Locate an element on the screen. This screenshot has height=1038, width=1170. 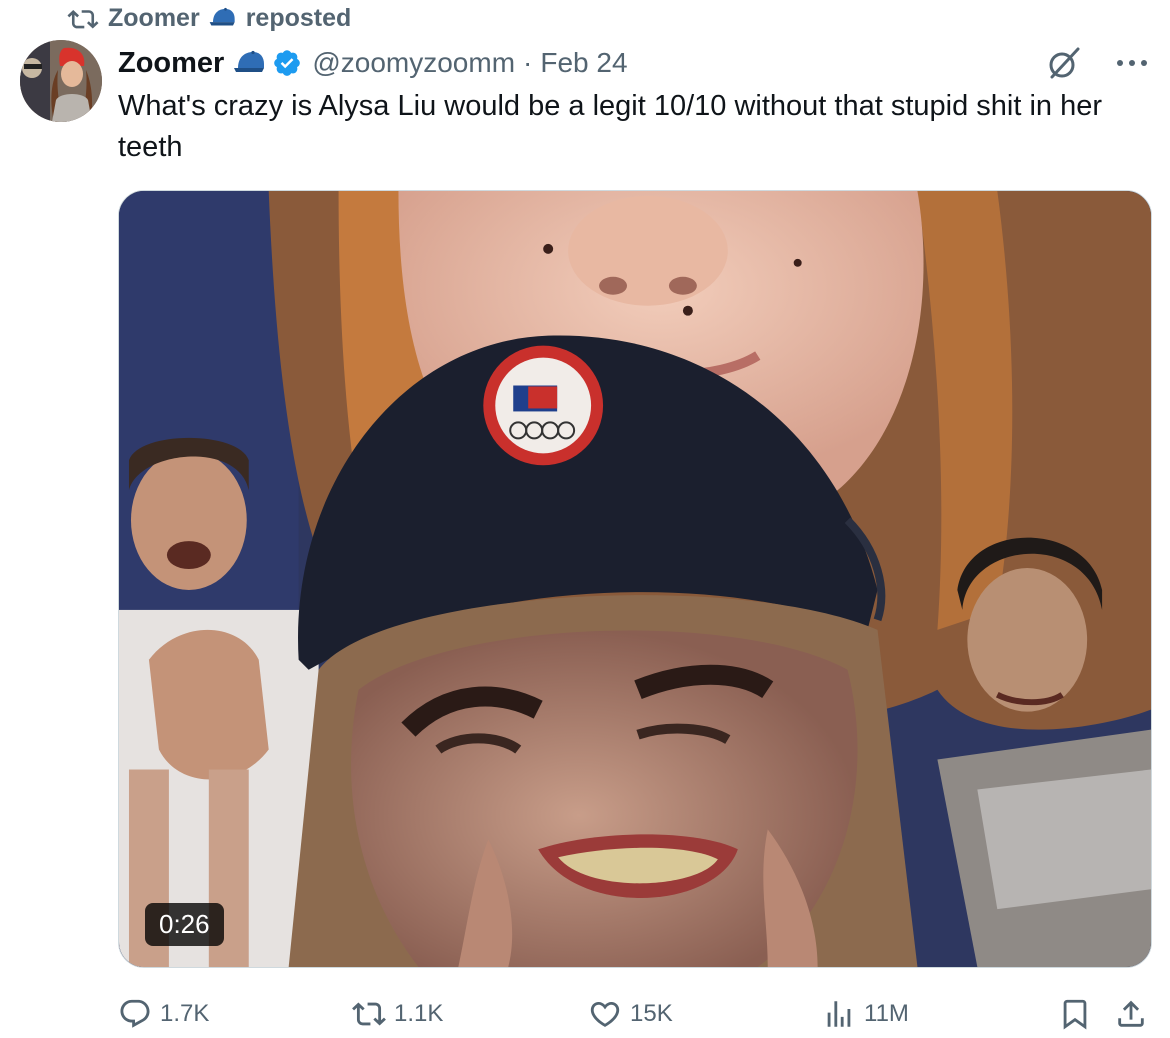
bookmark-icon is located at coordinates (1075, 1014).